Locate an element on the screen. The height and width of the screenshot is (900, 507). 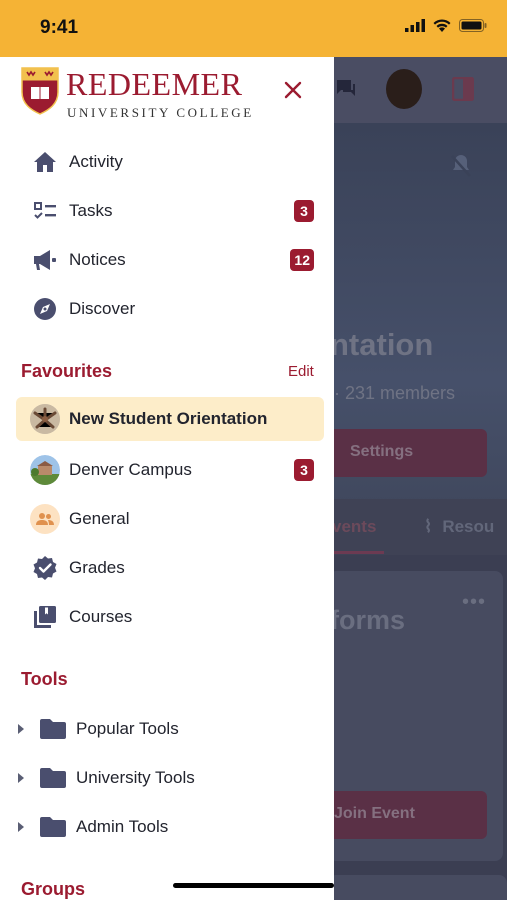
favourite-item-new-student-orientation: New Student Orientation is located at coordinates (170, 419).